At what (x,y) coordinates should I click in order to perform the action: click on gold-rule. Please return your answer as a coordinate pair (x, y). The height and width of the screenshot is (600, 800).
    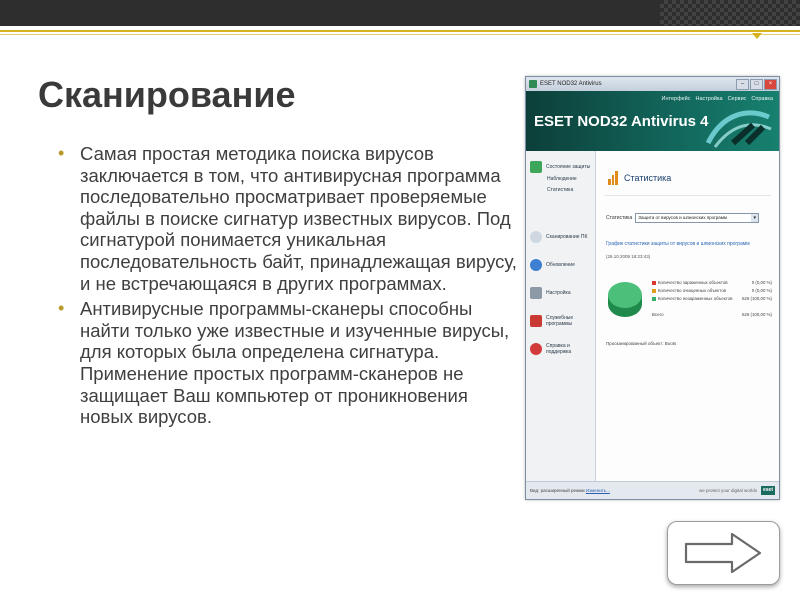
    Looking at the image, I should click on (400, 31).